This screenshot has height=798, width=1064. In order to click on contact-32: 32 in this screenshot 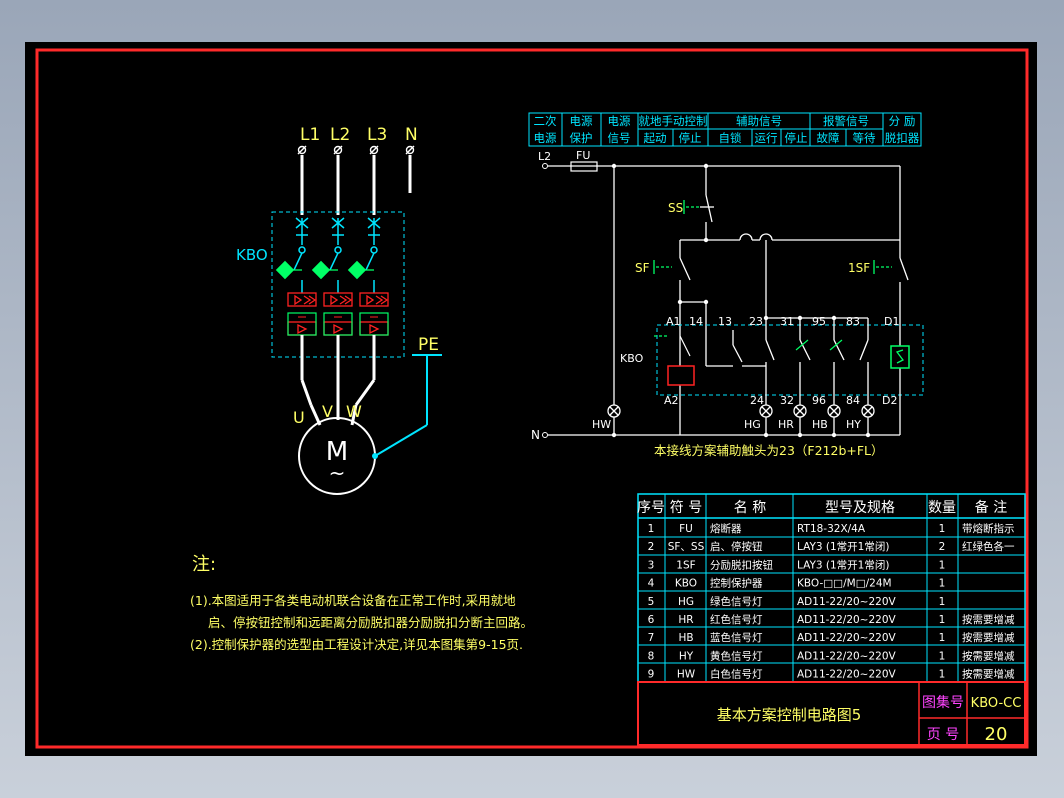, I will do `click(787, 400)`.